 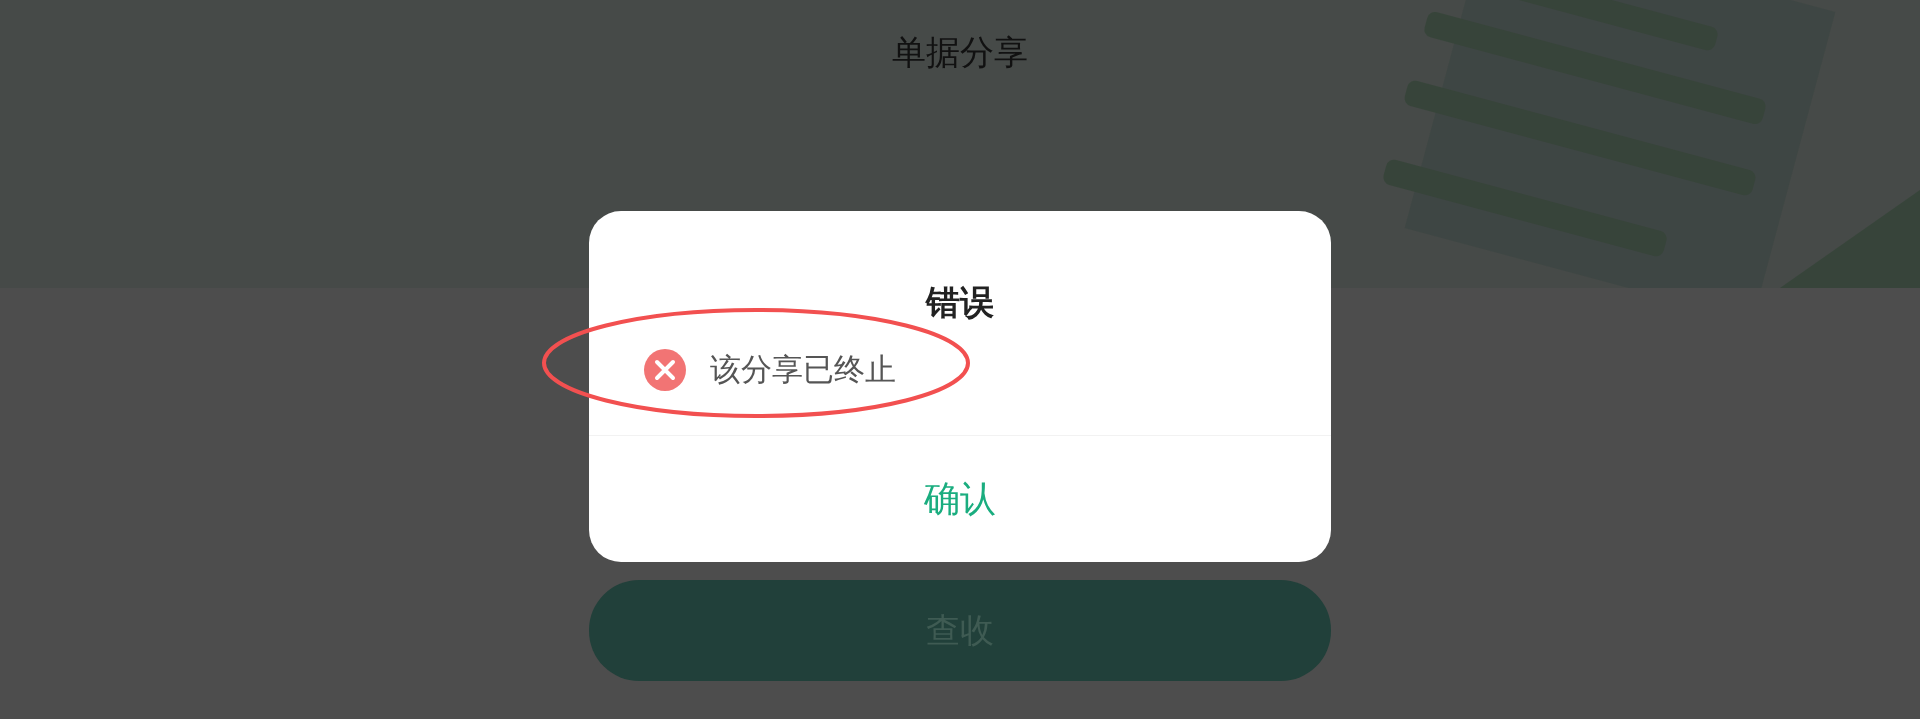 What do you see at coordinates (960, 499) in the screenshot?
I see `confirm-button: 确认` at bounding box center [960, 499].